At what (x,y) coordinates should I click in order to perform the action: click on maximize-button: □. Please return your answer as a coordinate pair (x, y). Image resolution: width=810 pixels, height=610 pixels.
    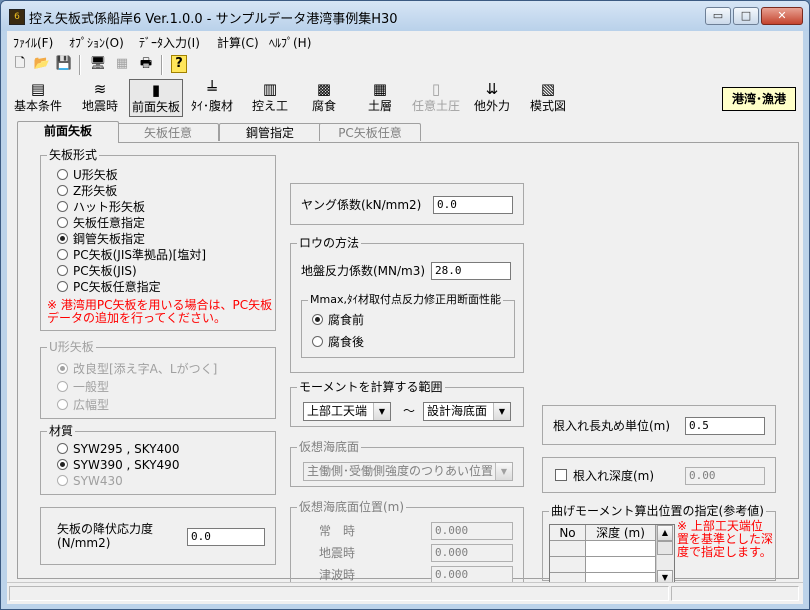
    Looking at the image, I should click on (746, 16).